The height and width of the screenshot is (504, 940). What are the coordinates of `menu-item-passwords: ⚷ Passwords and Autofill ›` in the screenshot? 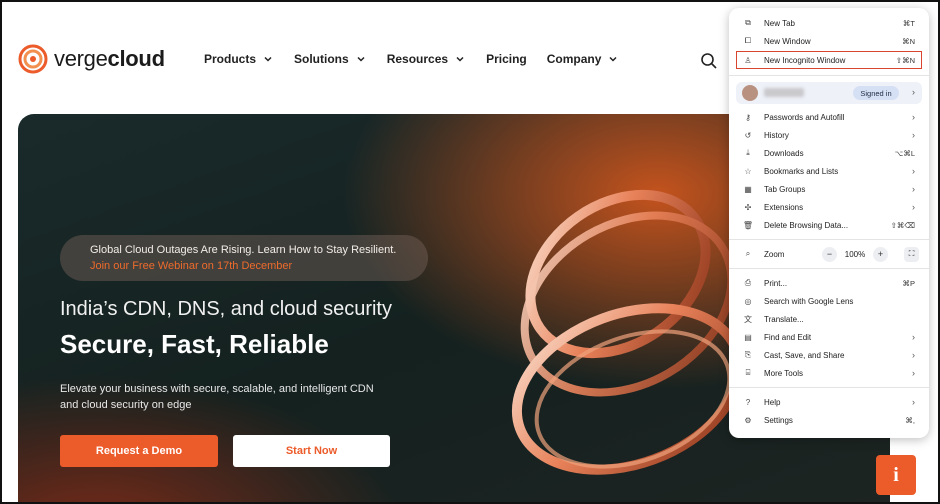 It's located at (829, 117).